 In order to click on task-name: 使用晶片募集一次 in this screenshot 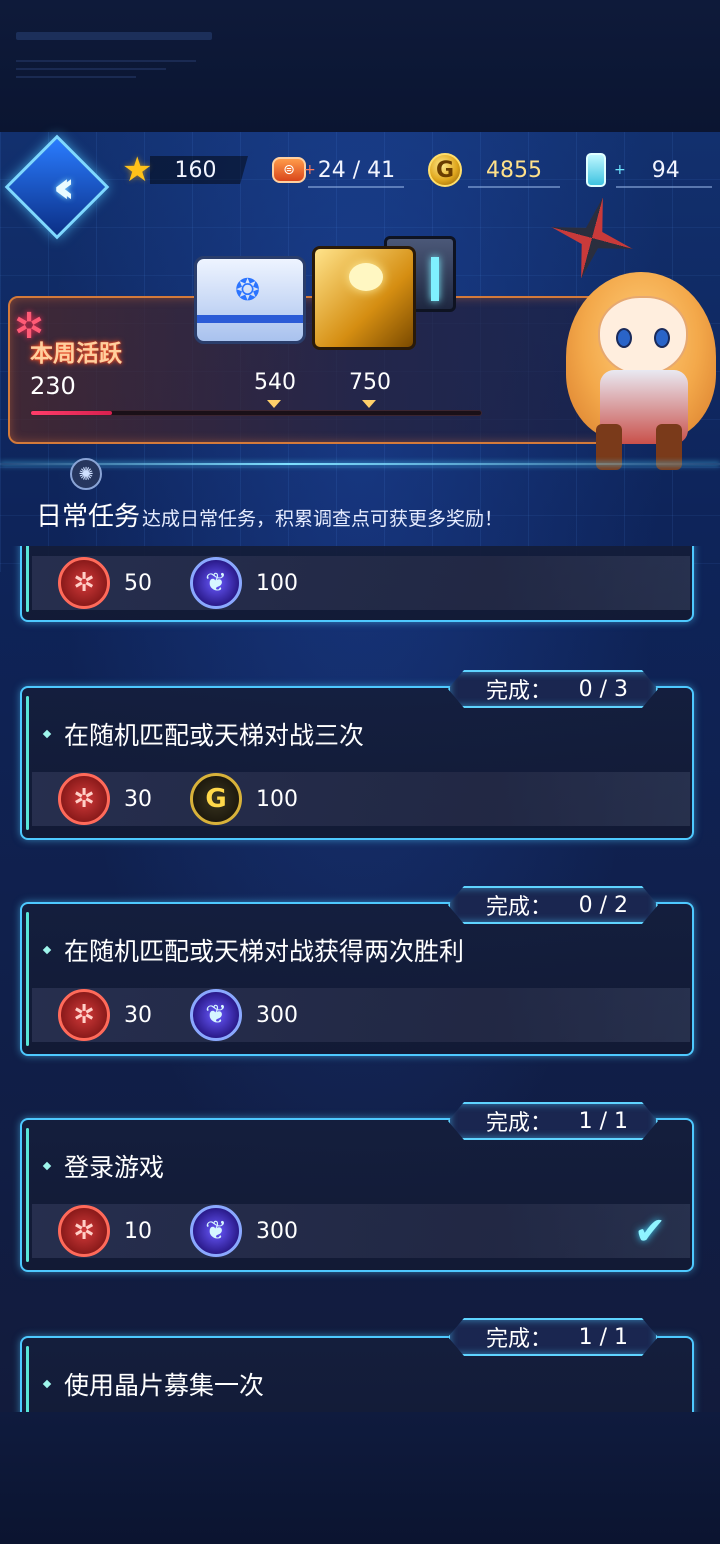, I will do `click(164, 1385)`.